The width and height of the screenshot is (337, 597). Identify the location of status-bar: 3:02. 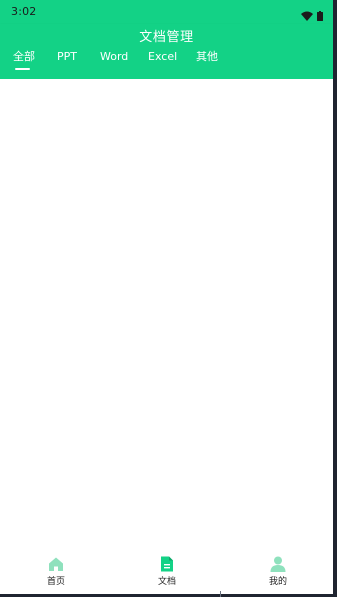
(166, 12).